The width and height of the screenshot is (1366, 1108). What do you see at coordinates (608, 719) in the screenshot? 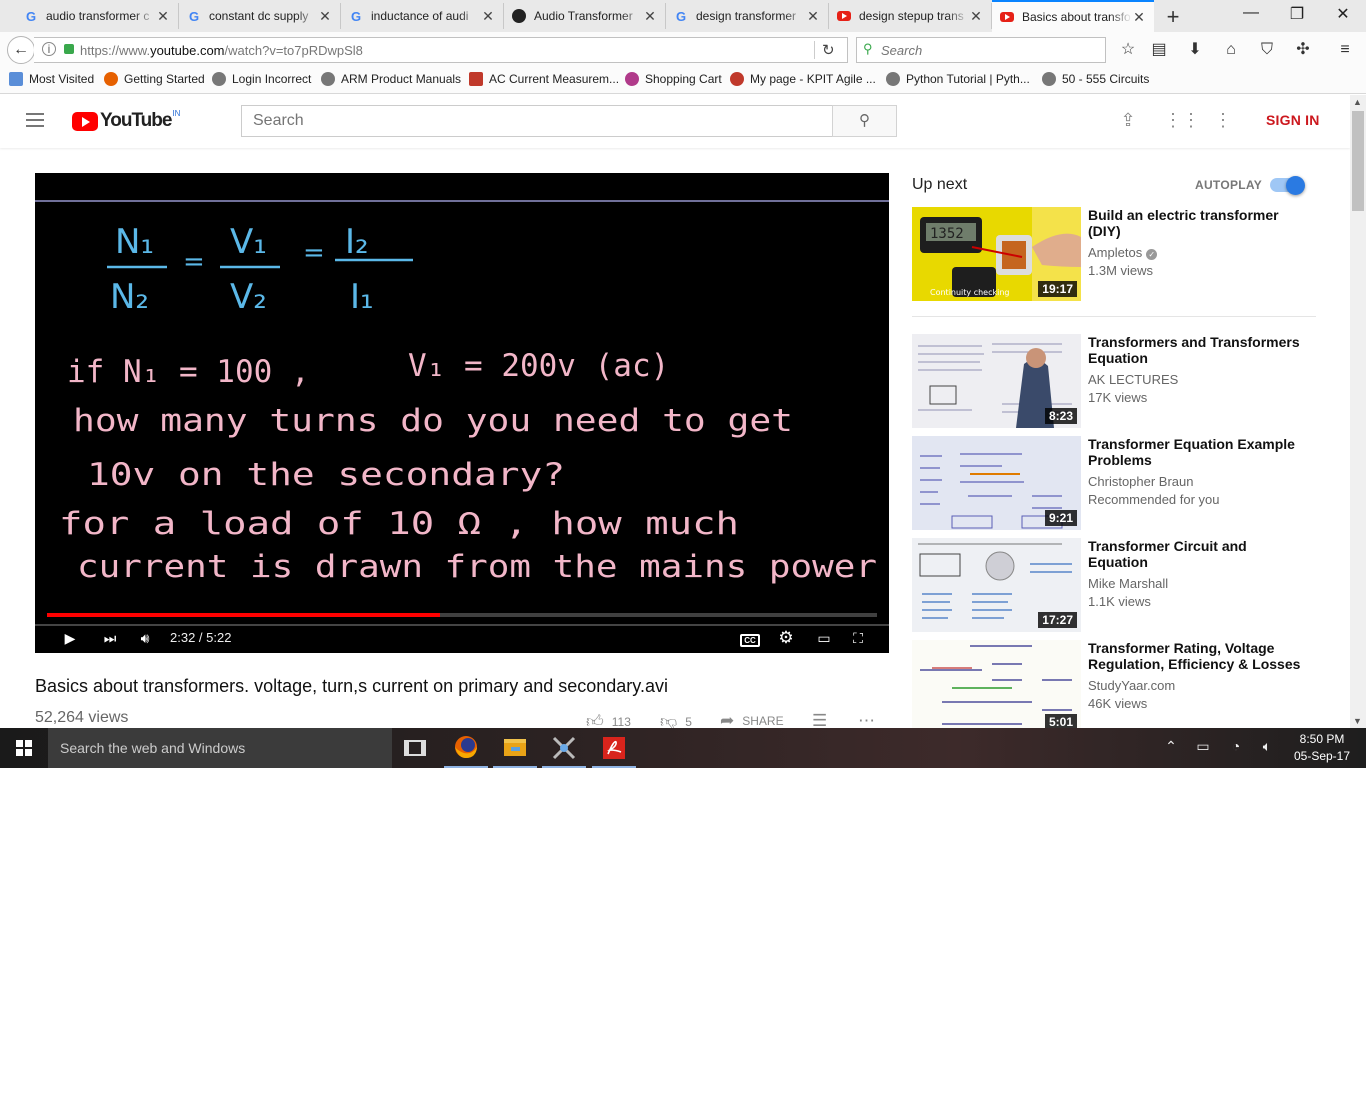
I see `like-button: 👍︎ 113` at bounding box center [608, 719].